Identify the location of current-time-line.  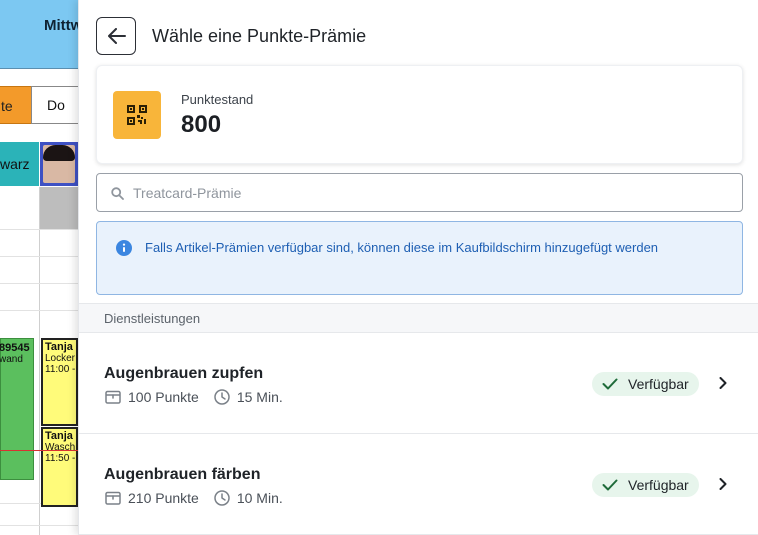
(39, 450).